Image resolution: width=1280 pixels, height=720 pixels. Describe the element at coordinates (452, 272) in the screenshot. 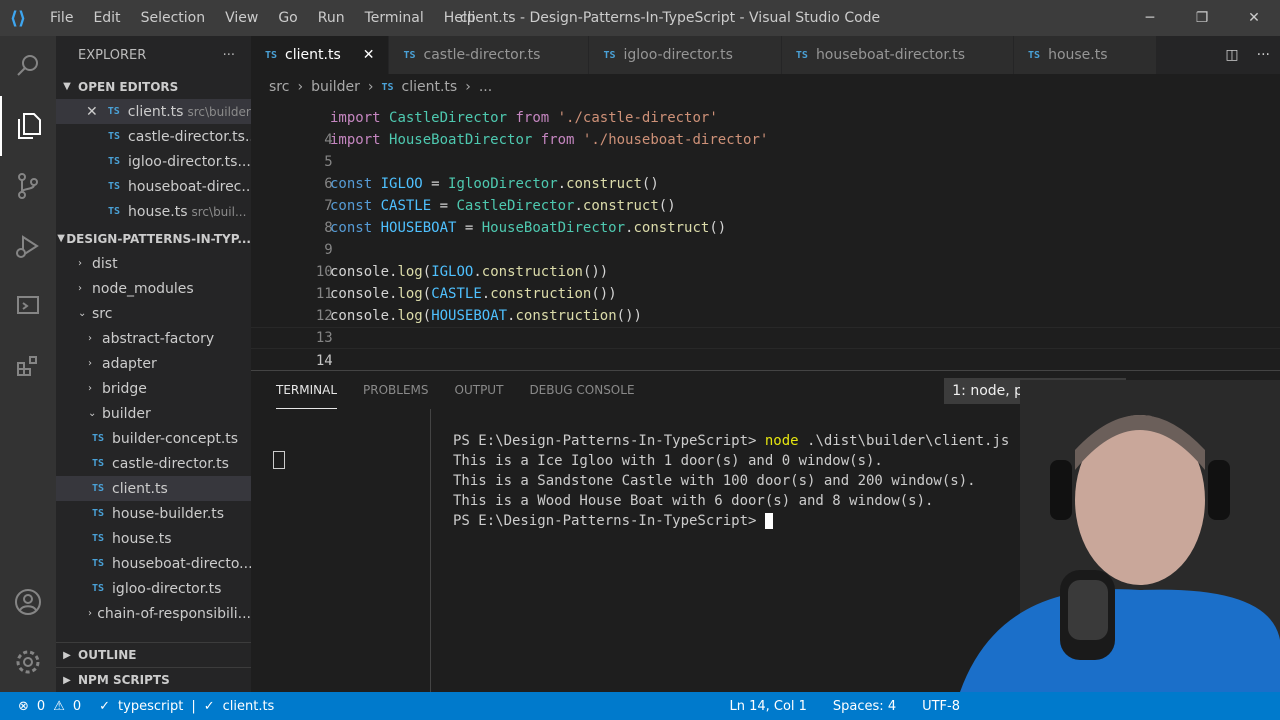

I see `variable: IGLOO` at that location.